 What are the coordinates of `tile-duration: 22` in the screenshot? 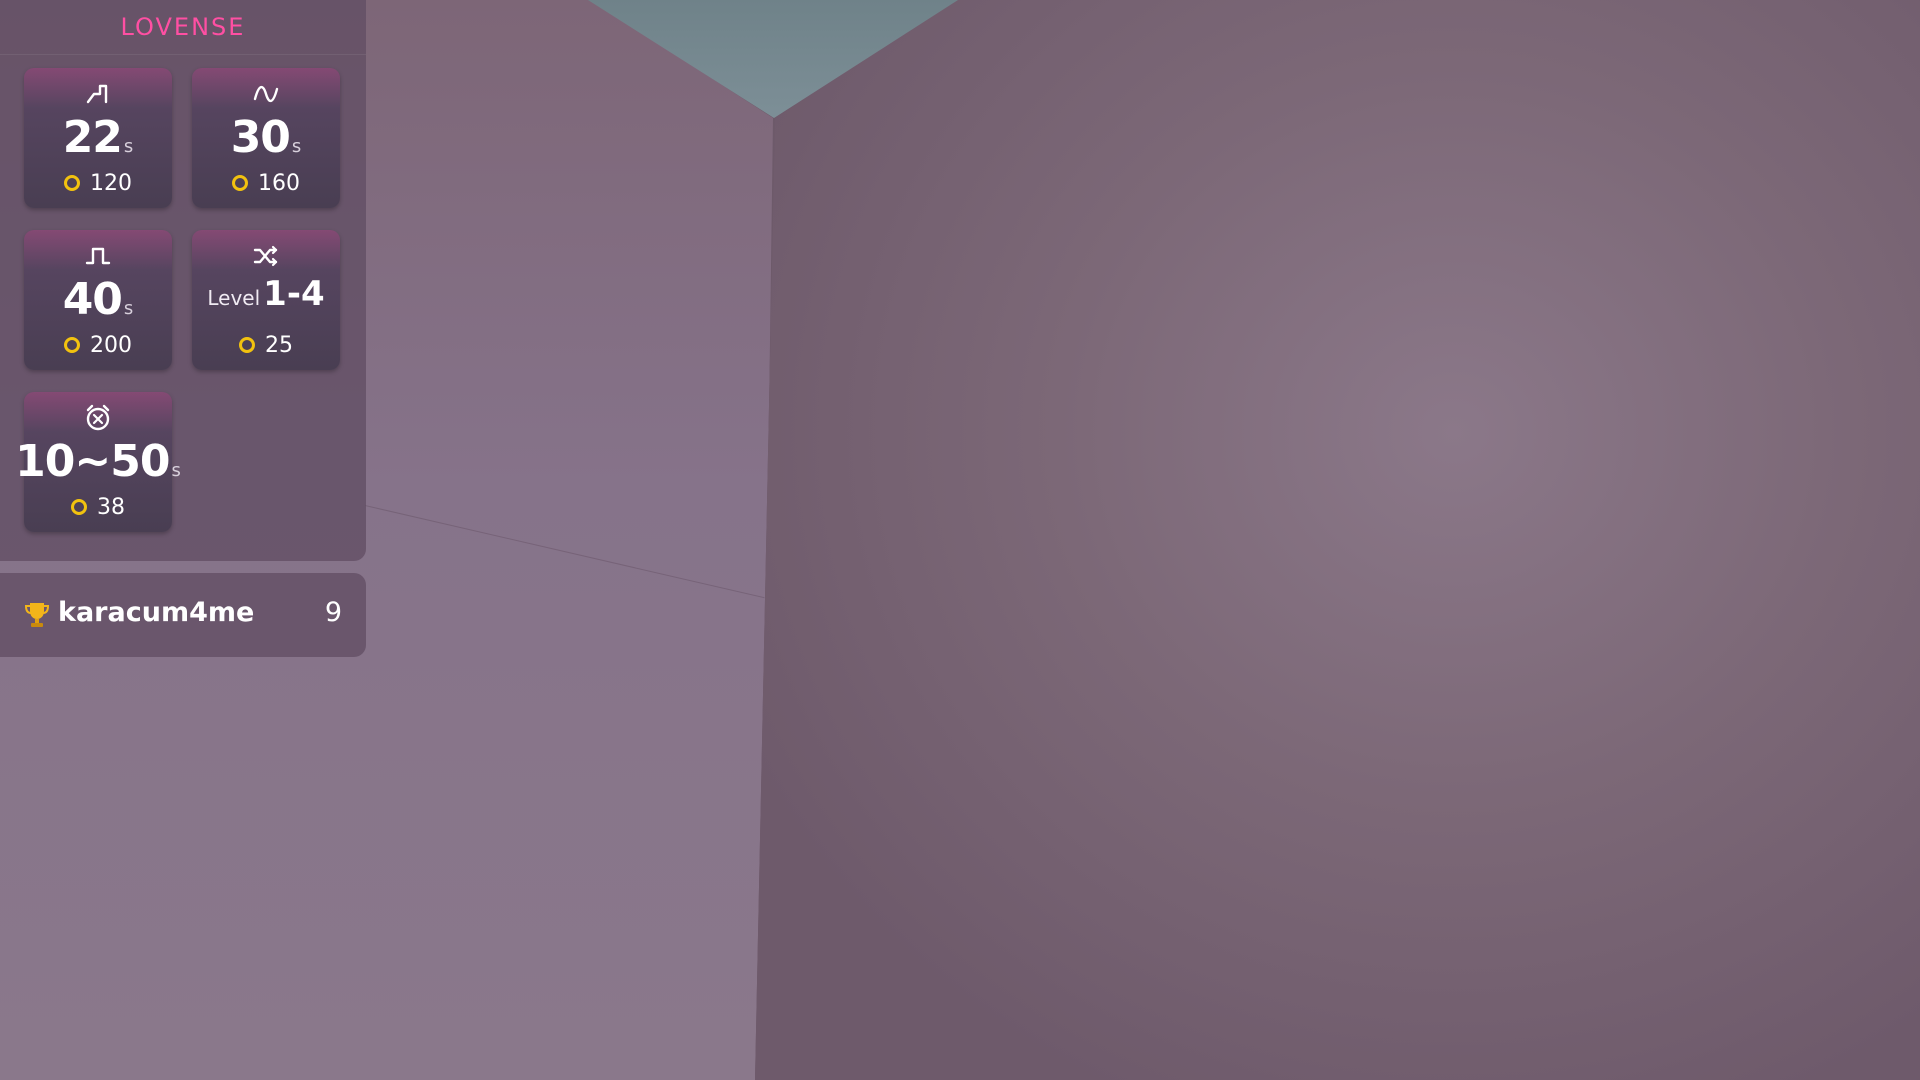 It's located at (92, 137).